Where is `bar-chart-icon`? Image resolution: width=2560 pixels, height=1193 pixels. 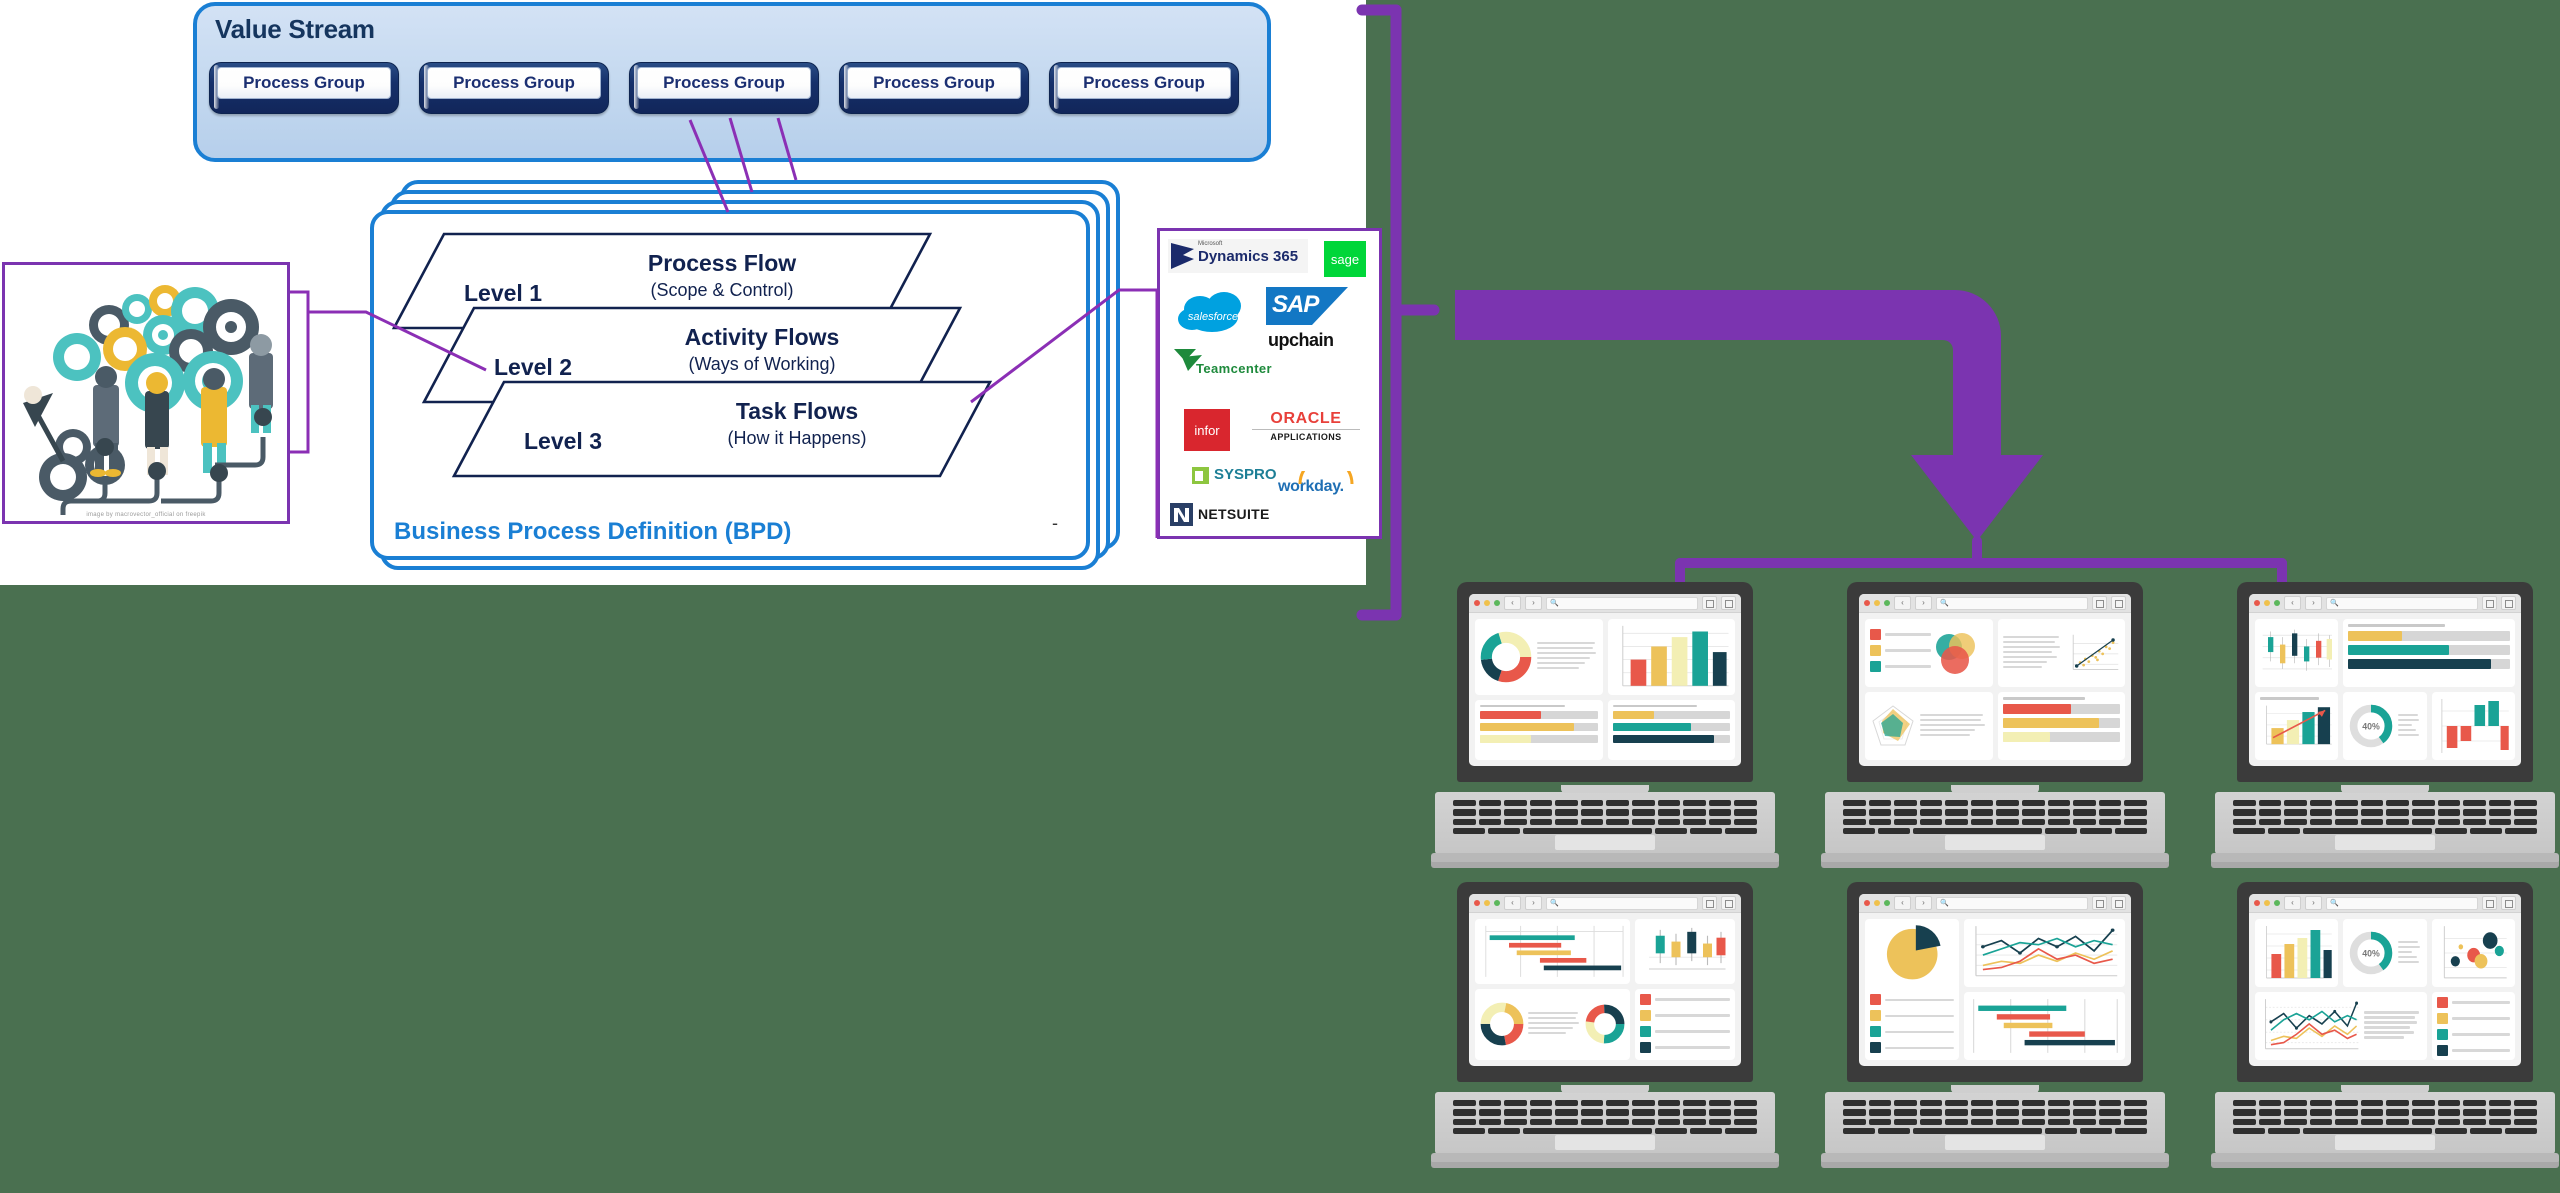 bar-chart-icon is located at coordinates (2299, 952).